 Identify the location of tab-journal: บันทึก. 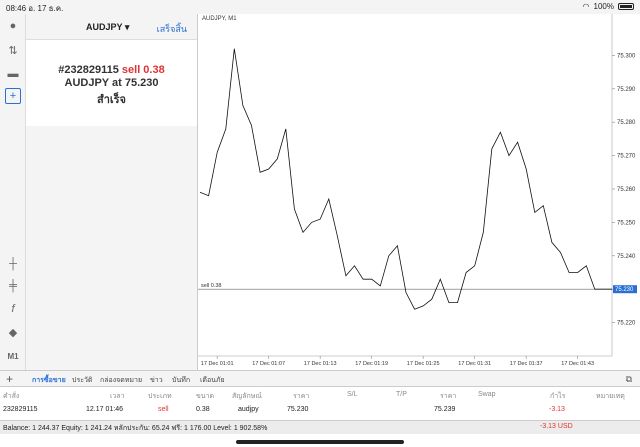
(181, 380).